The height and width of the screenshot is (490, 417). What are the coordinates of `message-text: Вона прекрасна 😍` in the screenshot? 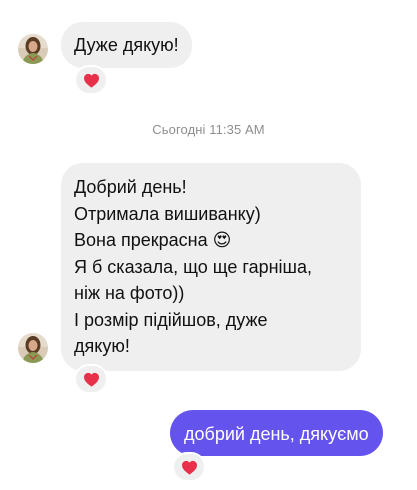 It's located at (153, 240).